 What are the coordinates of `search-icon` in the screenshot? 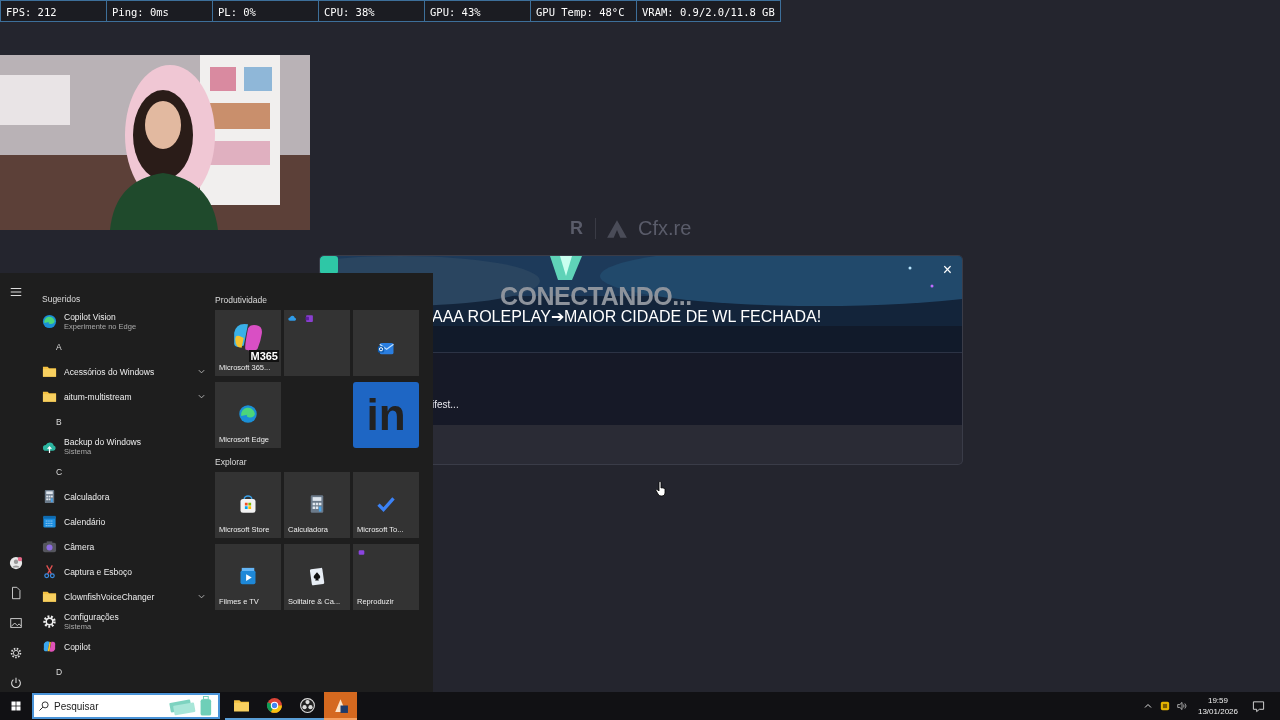 It's located at (44, 706).